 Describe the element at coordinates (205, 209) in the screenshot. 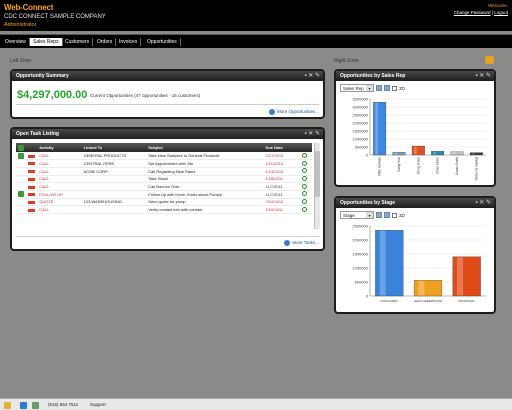

I see `subject-cell: Verify contact info with contact` at that location.